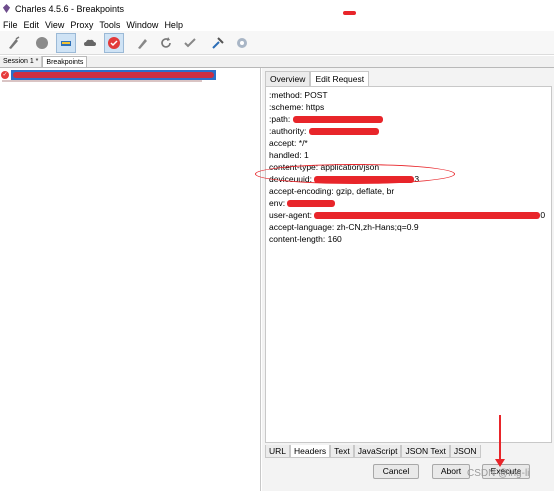  Describe the element at coordinates (289, 155) in the screenshot. I see `header-handled: handled: 1` at that location.